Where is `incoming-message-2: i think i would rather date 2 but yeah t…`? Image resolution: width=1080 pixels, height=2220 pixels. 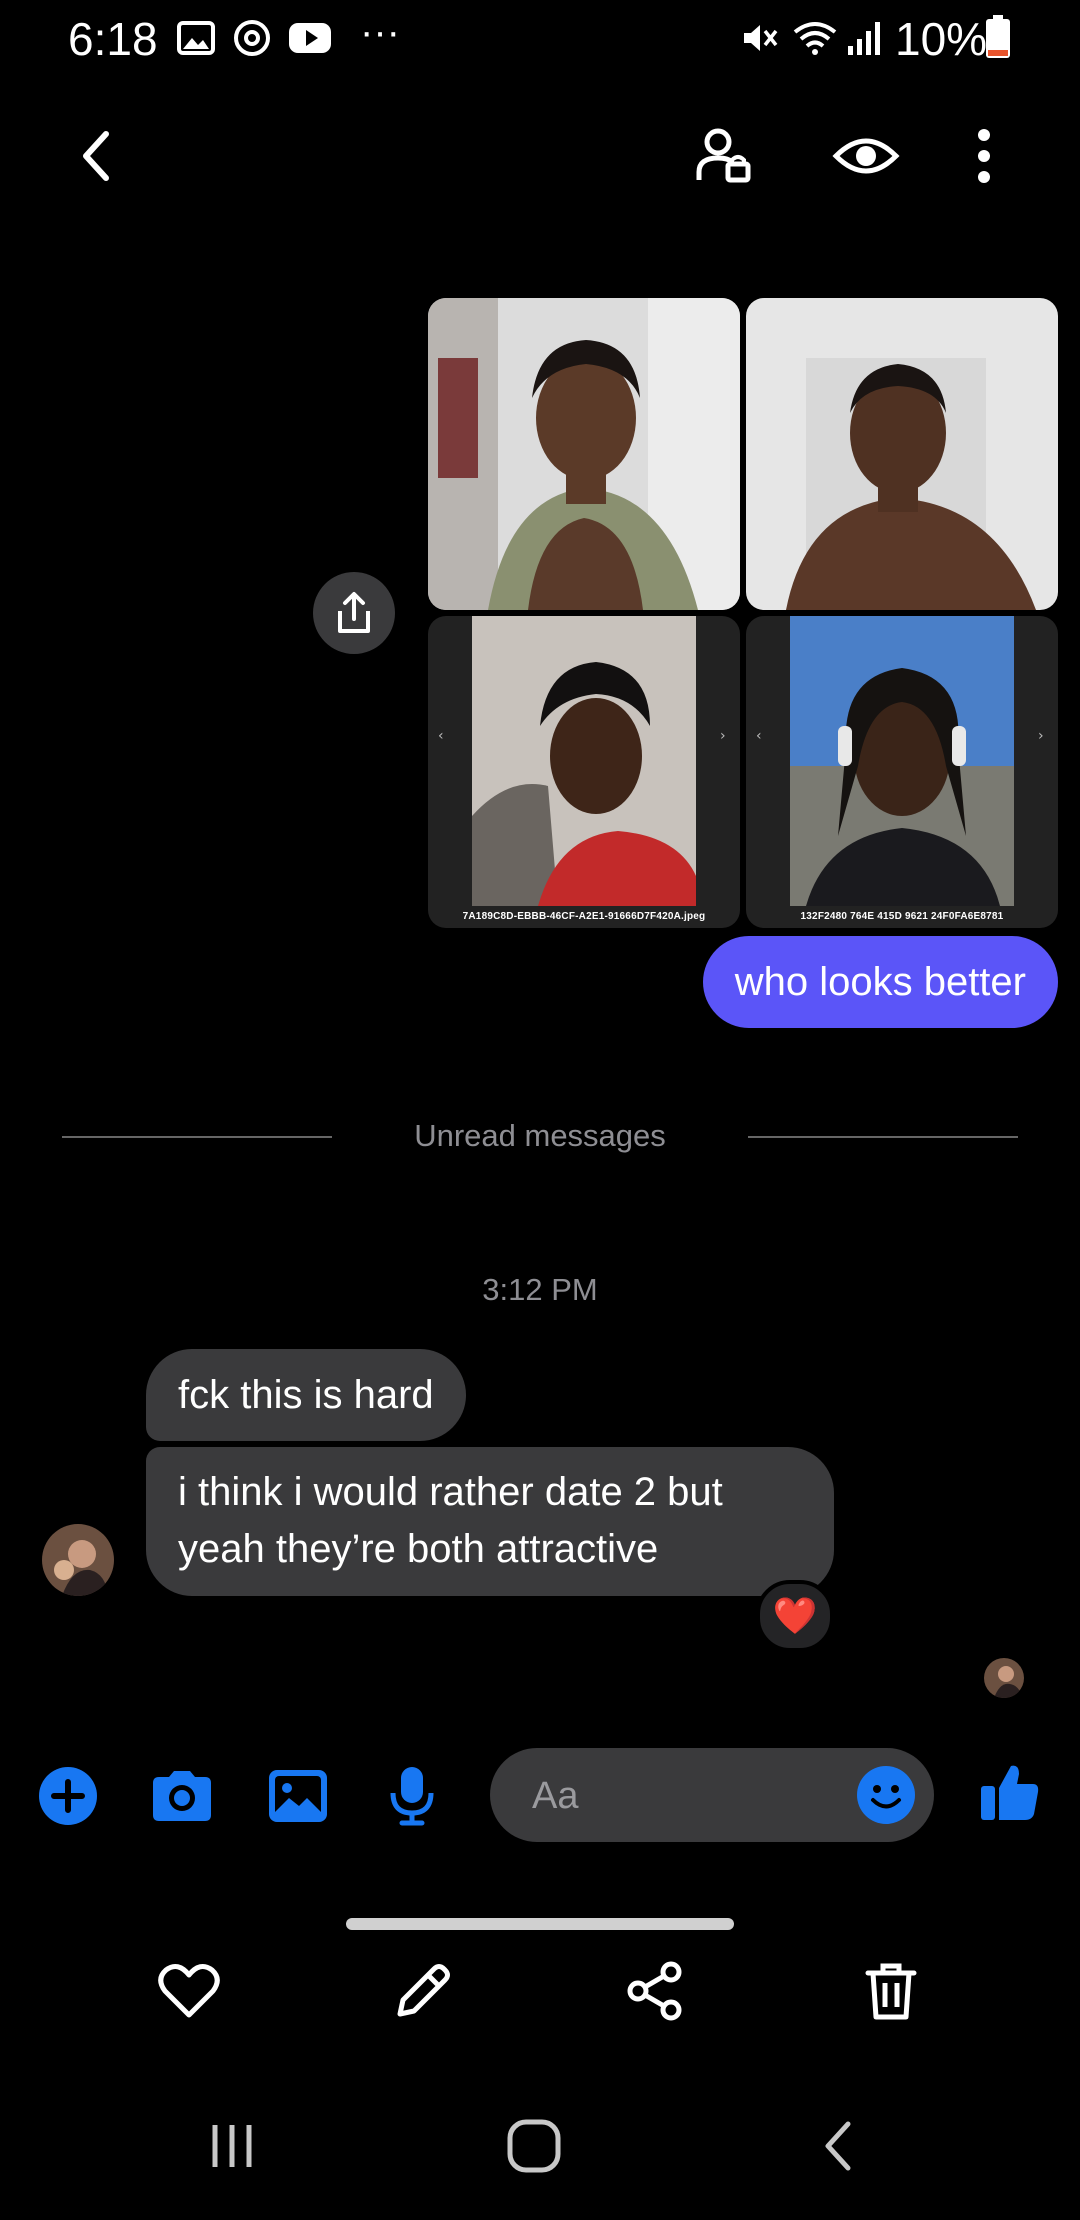 incoming-message-2: i think i would rather date 2 but yeah t… is located at coordinates (490, 1521).